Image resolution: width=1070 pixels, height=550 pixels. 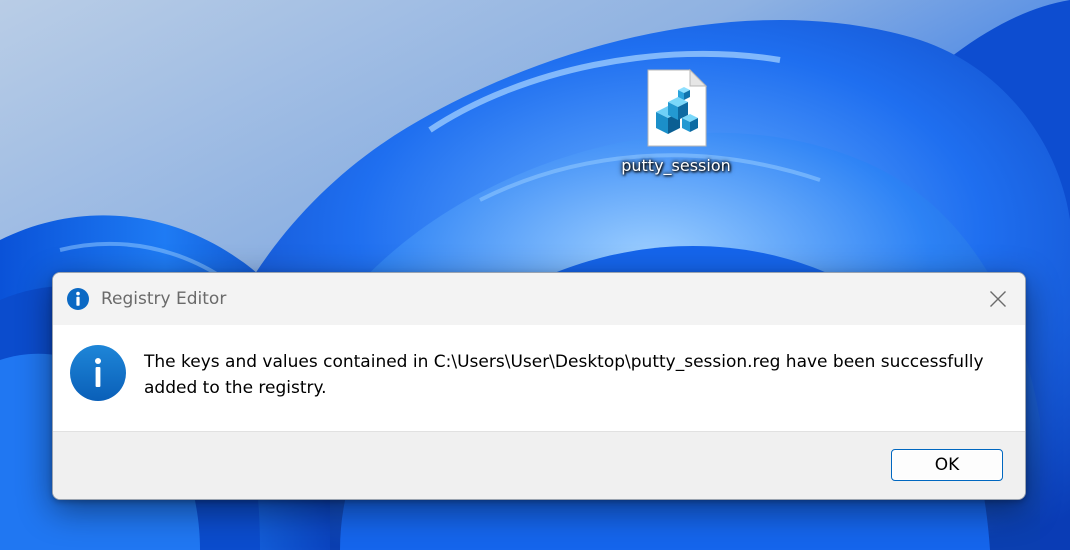 I want to click on close-button, so click(x=998, y=299).